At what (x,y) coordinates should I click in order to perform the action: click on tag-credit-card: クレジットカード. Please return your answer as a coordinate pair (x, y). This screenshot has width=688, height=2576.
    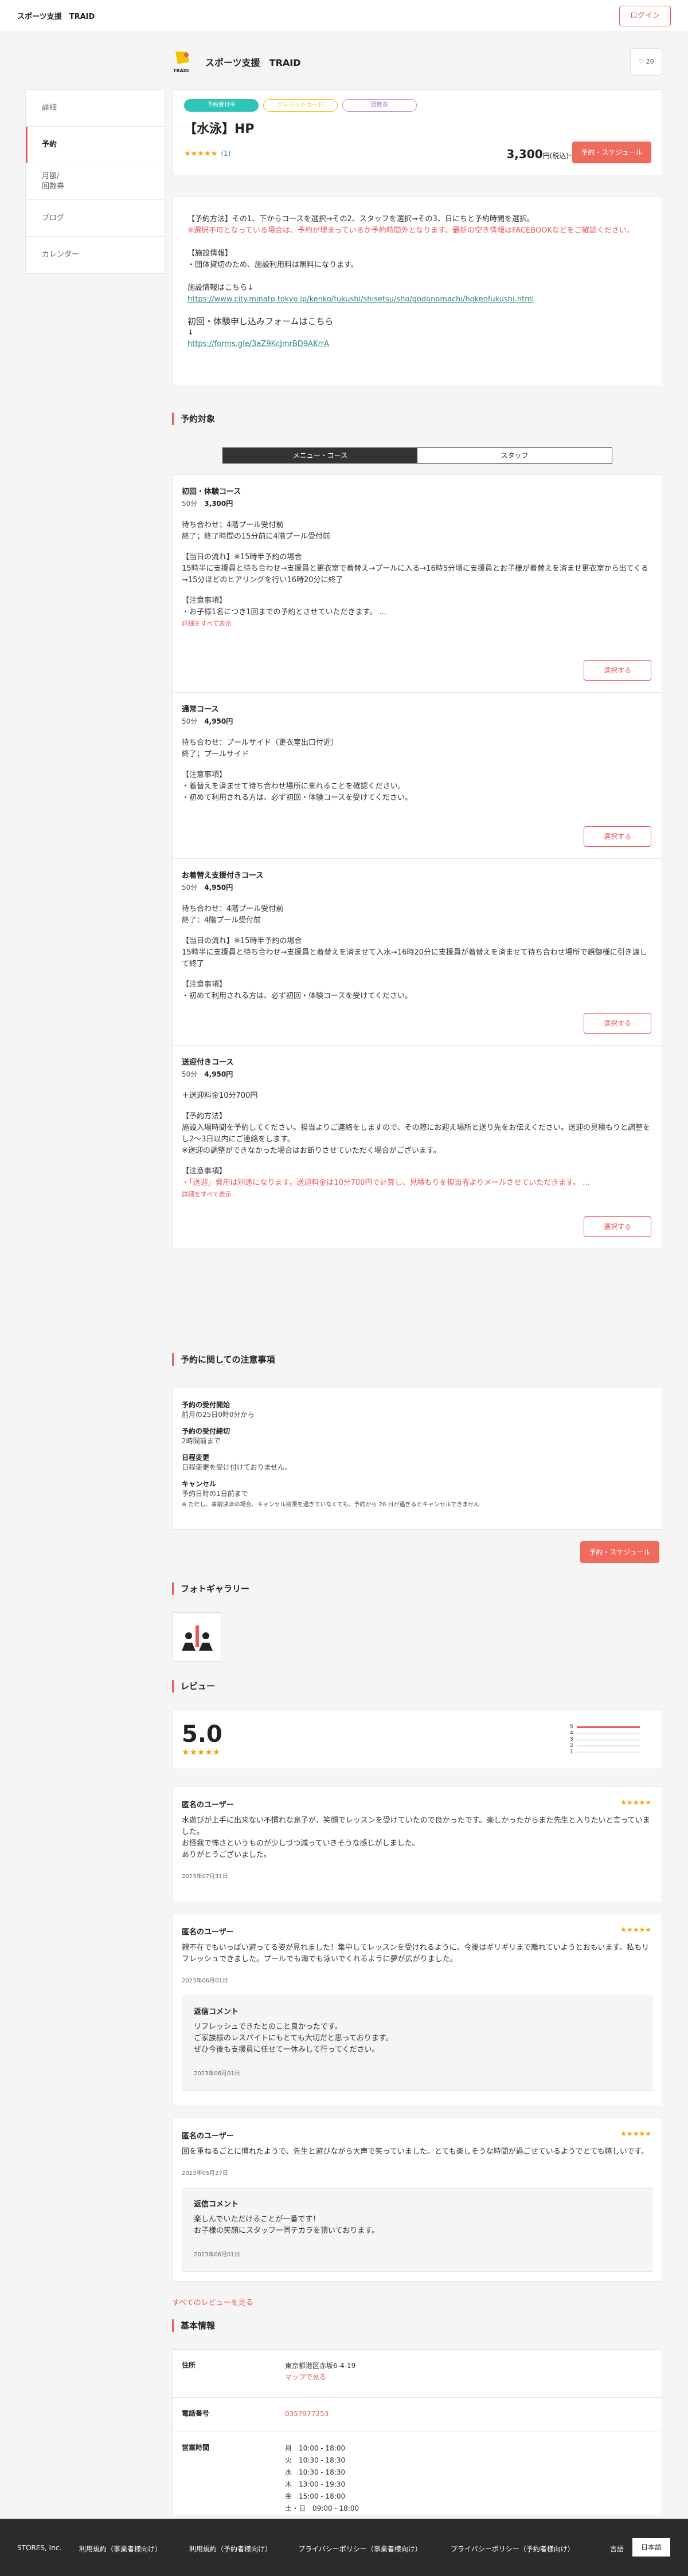
    Looking at the image, I should click on (300, 106).